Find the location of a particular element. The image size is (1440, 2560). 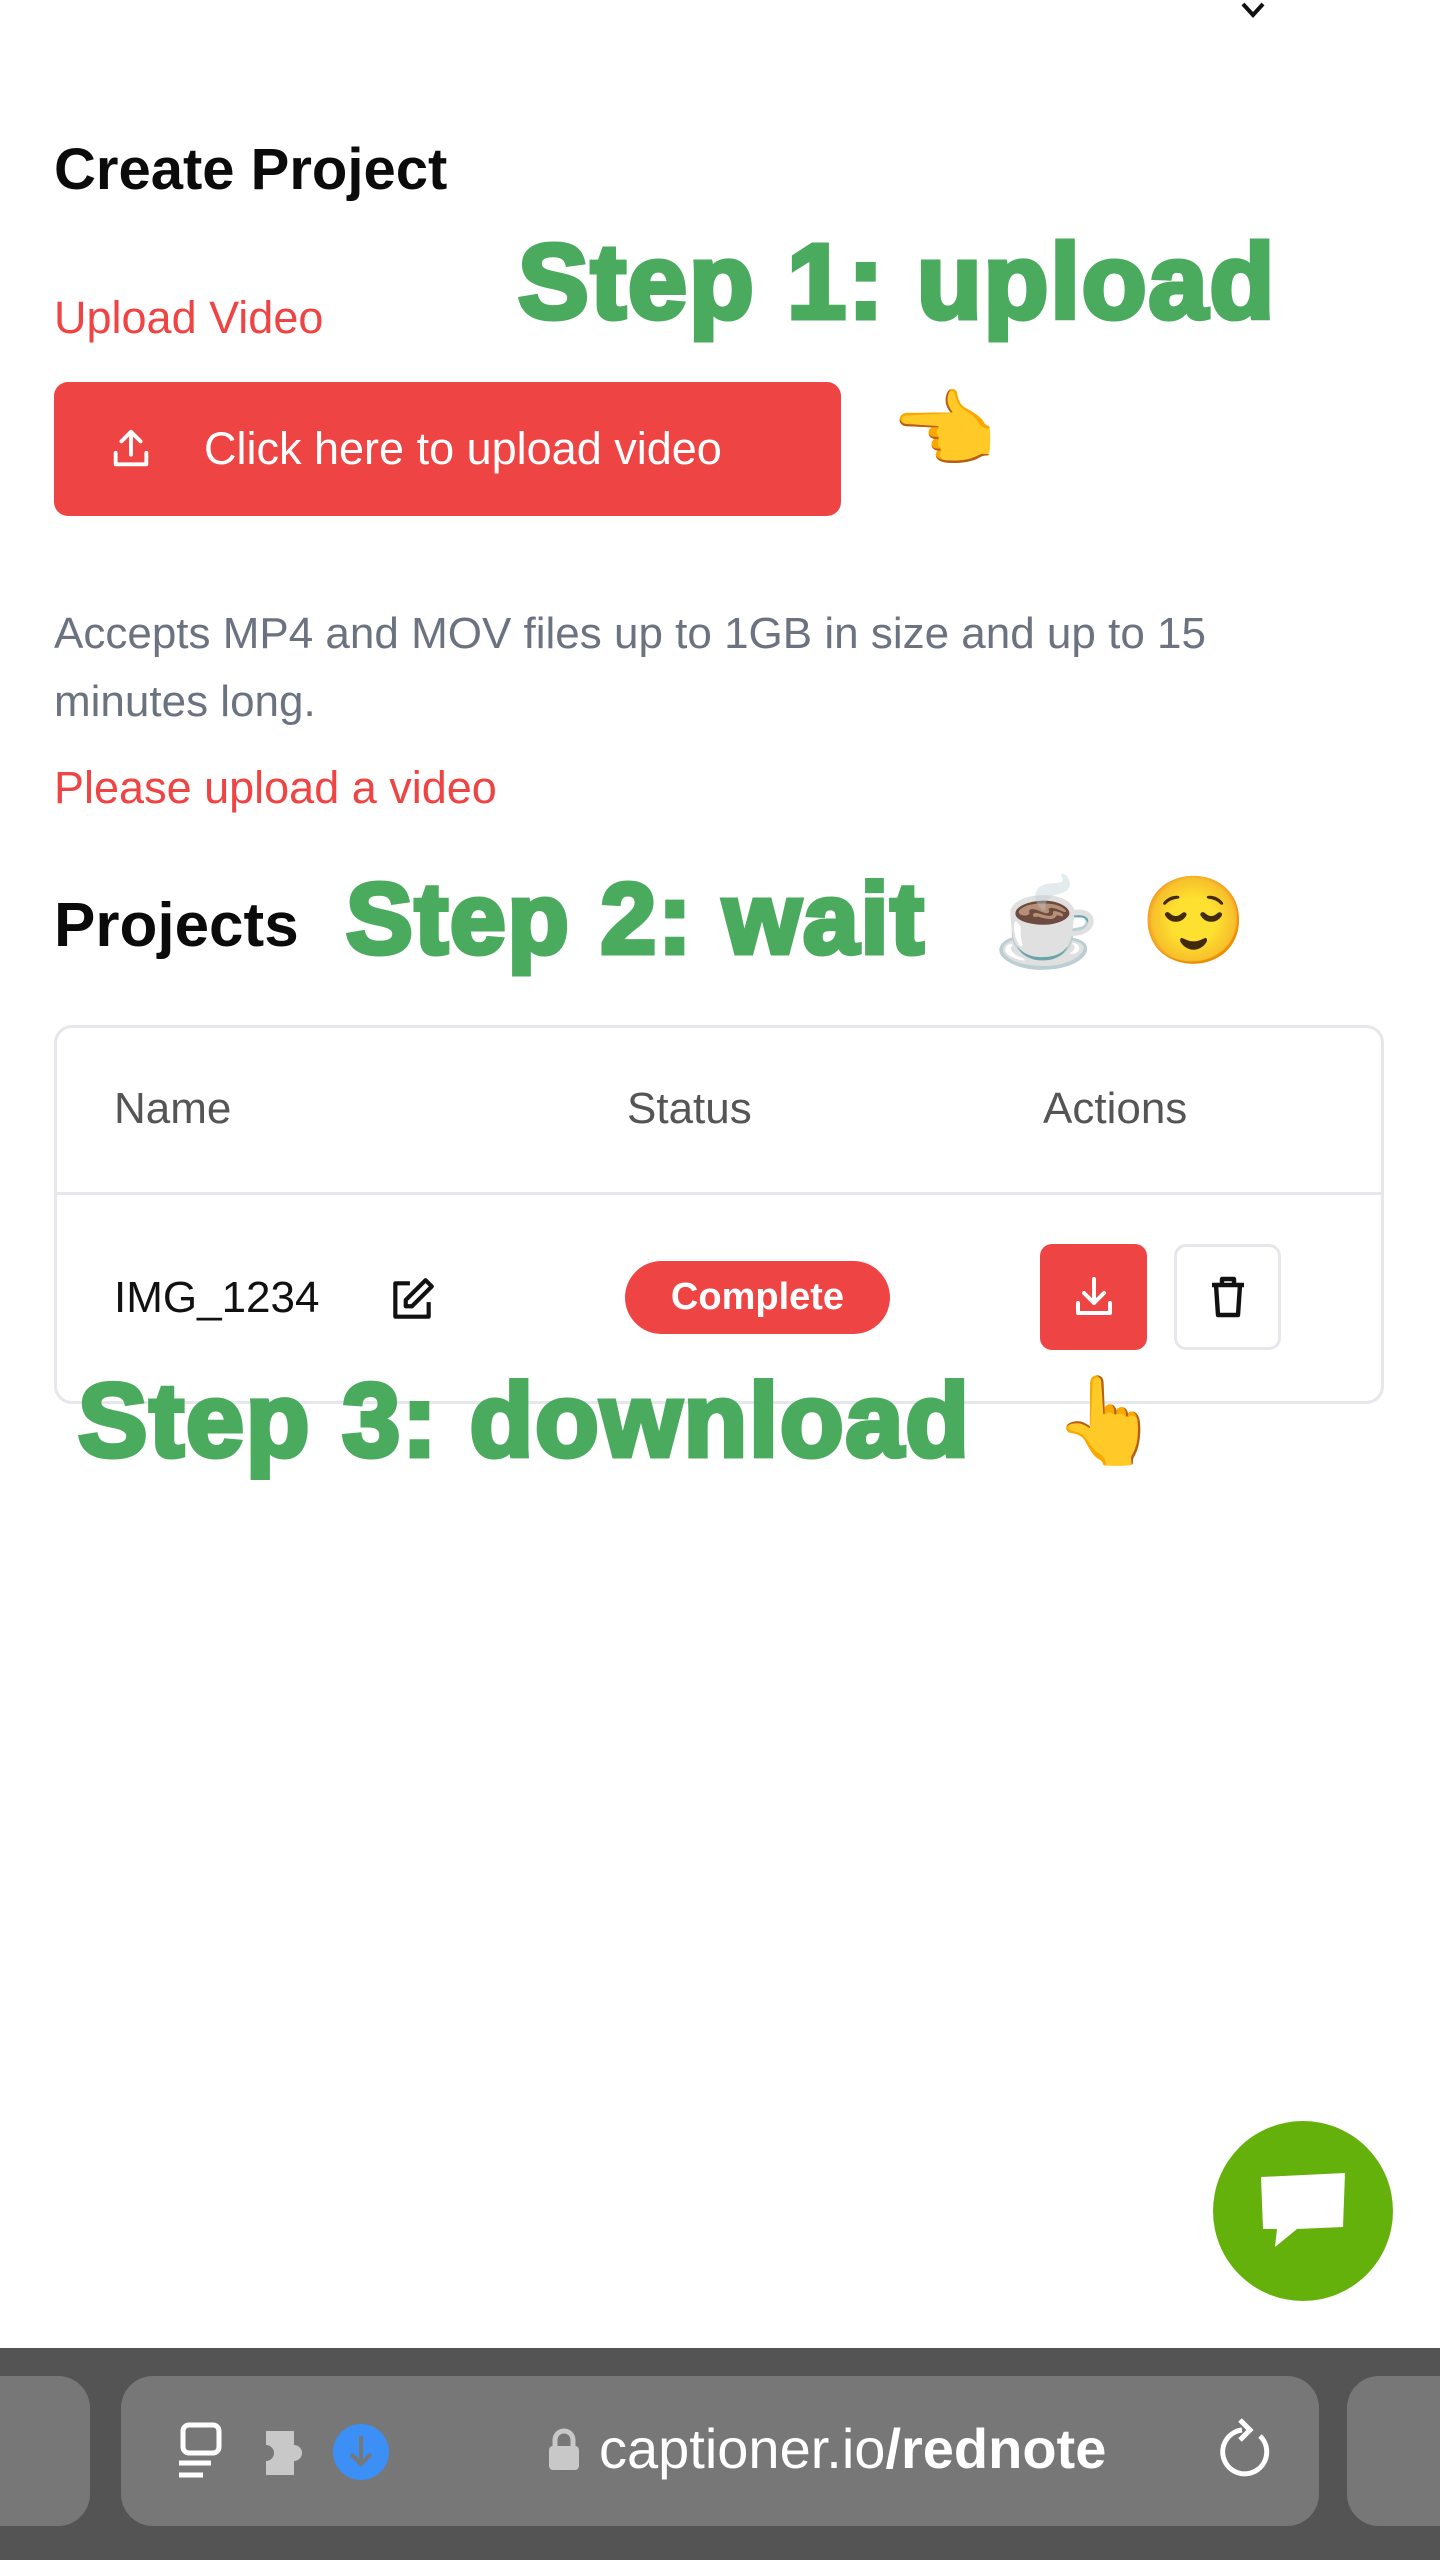

step2-annotation: Step 2: wait is located at coordinates (635, 919).